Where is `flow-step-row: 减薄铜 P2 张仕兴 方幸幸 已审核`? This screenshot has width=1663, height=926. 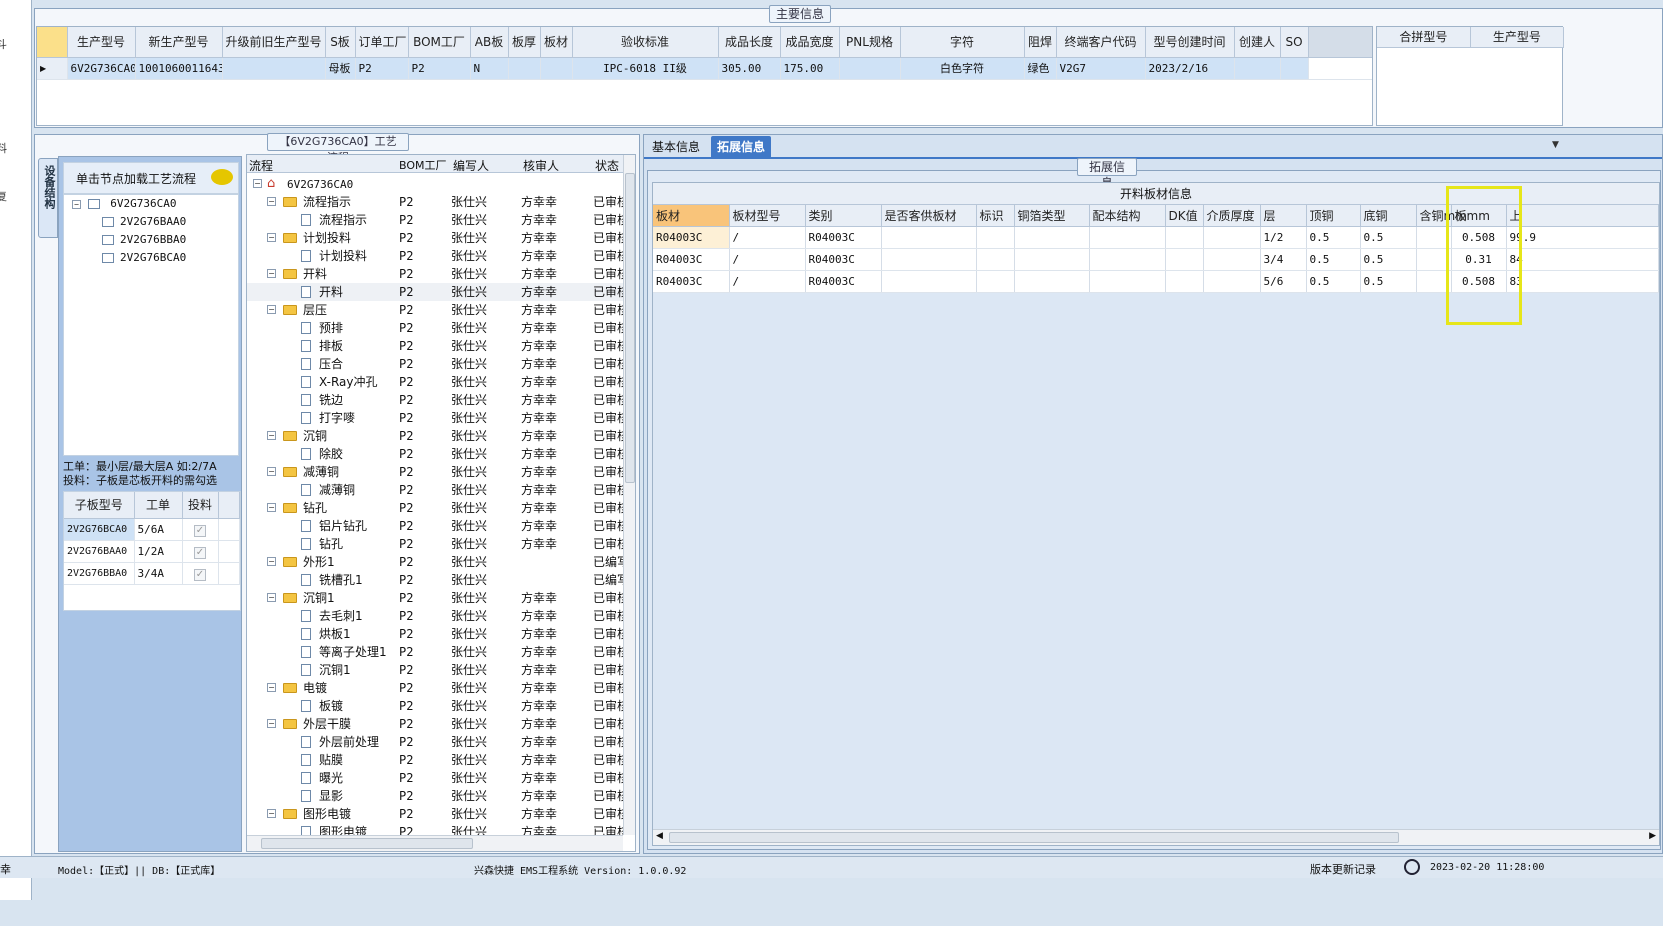 flow-step-row: 减薄铜 P2 张仕兴 方幸幸 已审核 is located at coordinates (441, 490).